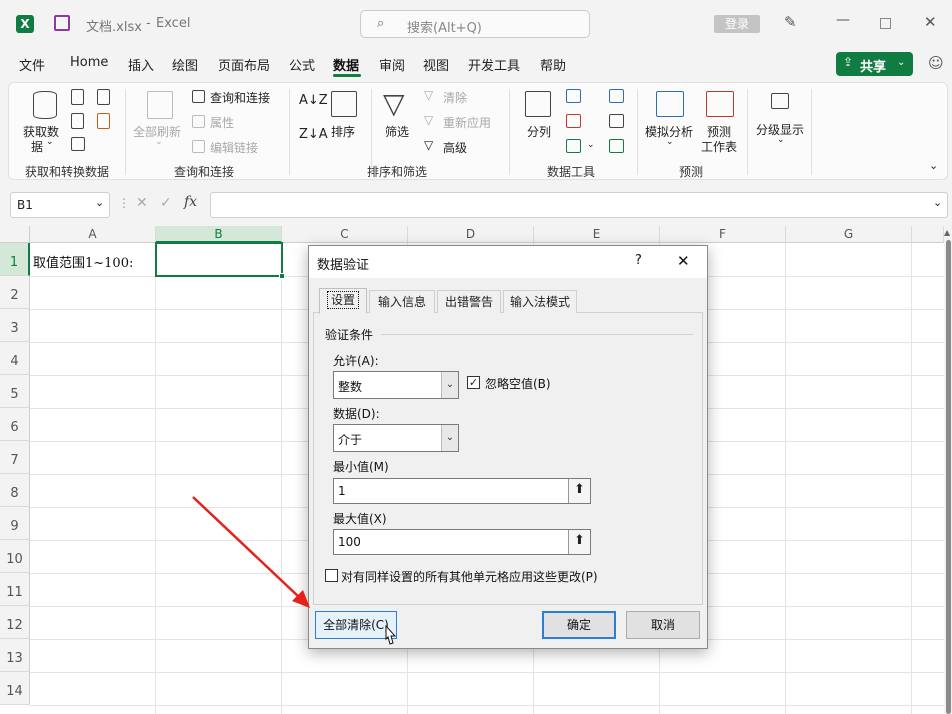  Describe the element at coordinates (62, 23) in the screenshot. I see `save-icon` at that location.